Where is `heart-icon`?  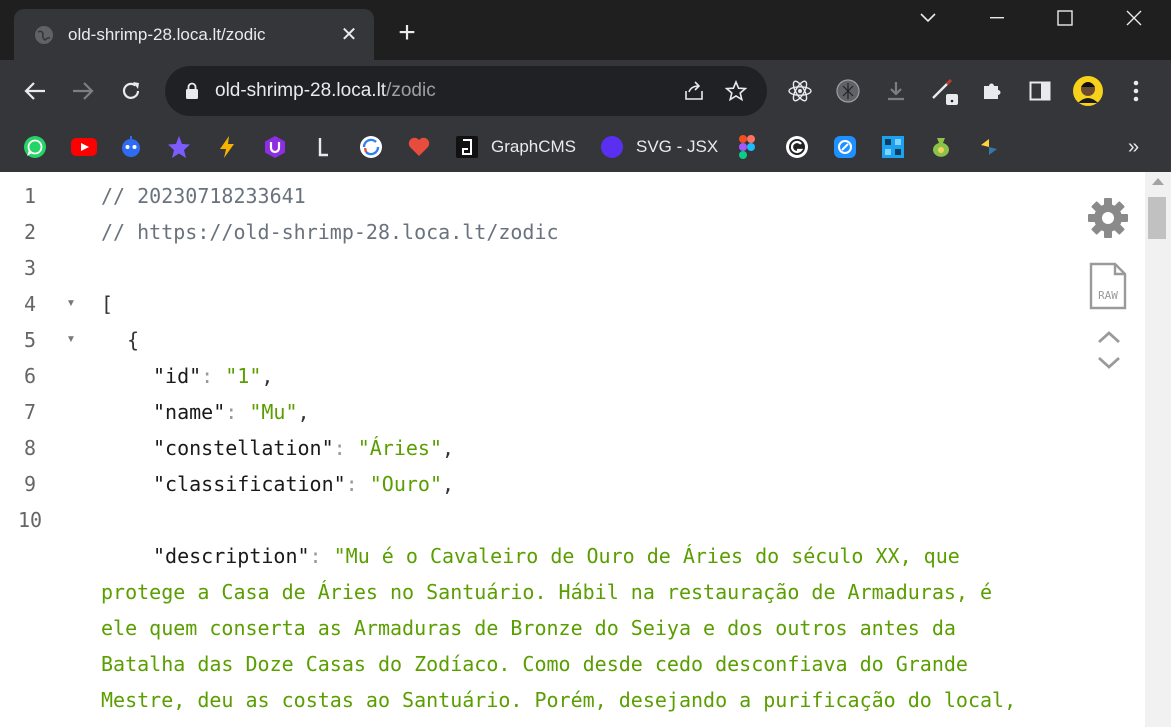 heart-icon is located at coordinates (419, 146).